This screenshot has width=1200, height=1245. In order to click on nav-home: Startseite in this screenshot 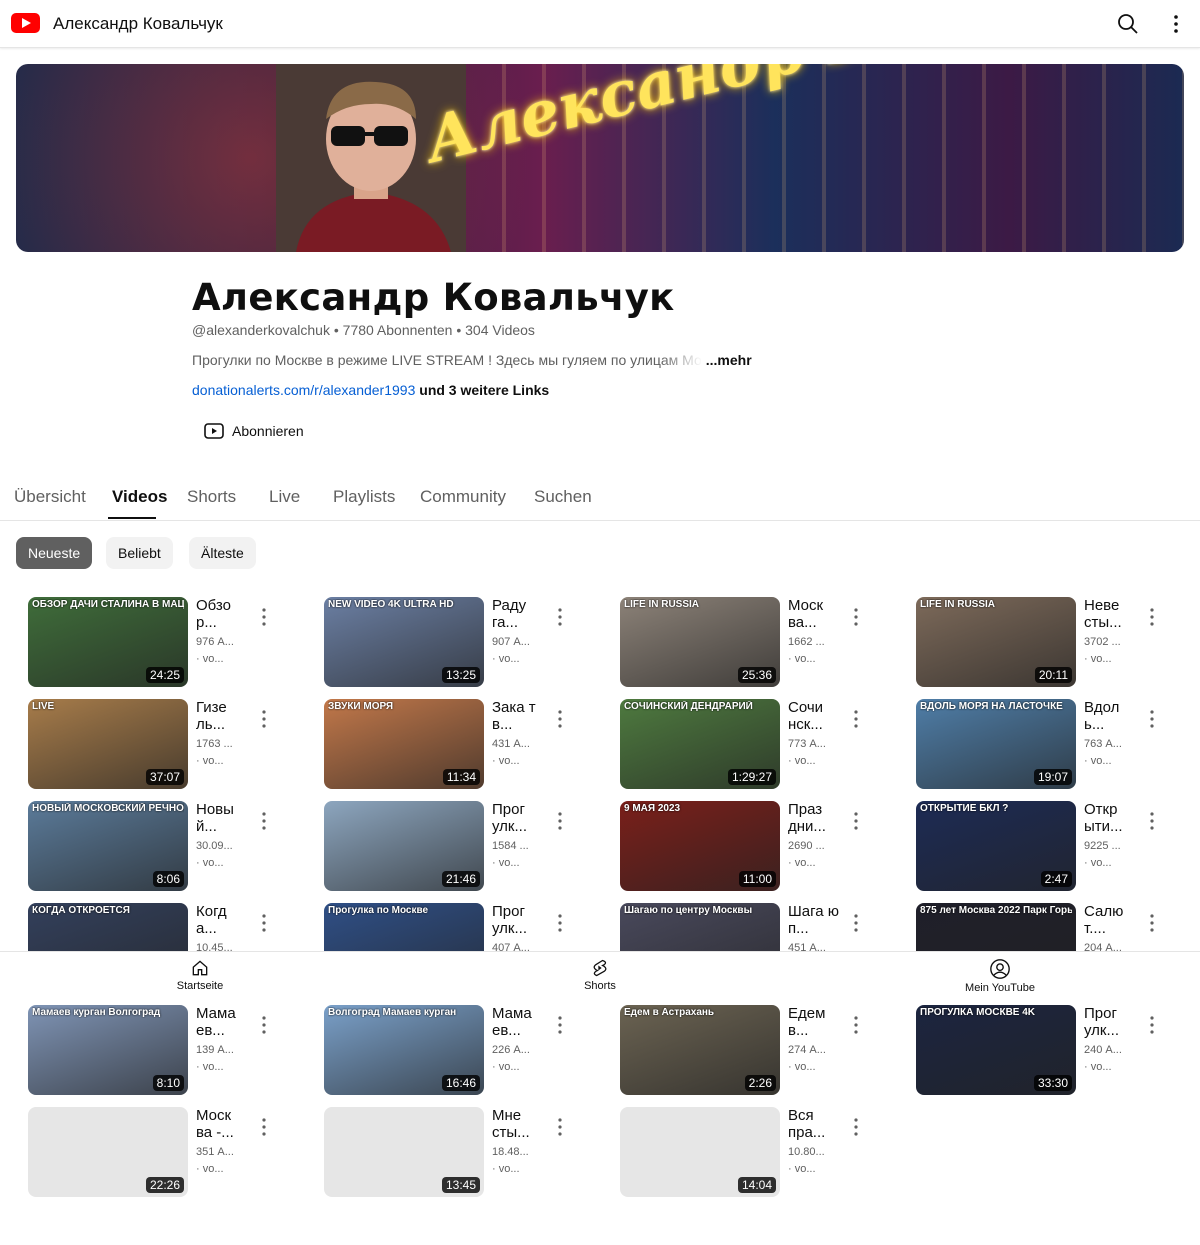, I will do `click(200, 975)`.